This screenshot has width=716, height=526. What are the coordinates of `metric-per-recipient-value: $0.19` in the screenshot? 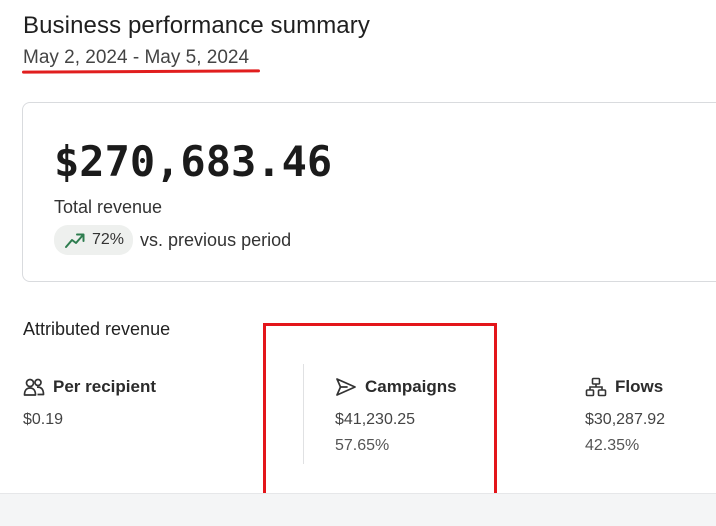 It's located at (43, 419).